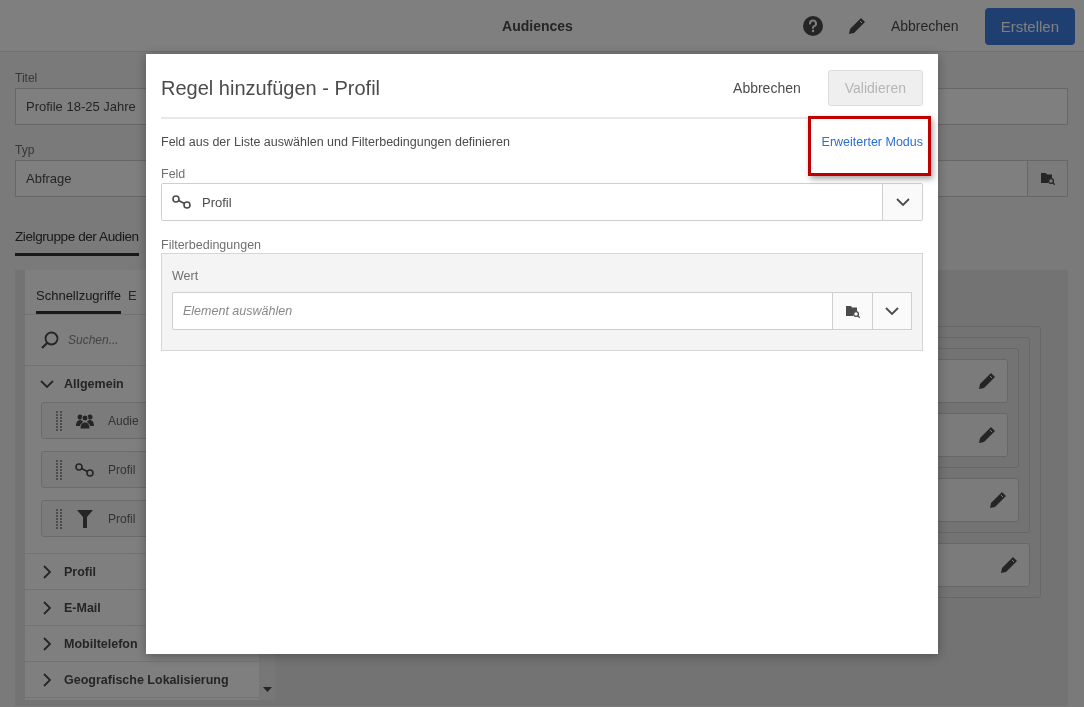  Describe the element at coordinates (85, 518) in the screenshot. I see `funnel-icon` at that location.